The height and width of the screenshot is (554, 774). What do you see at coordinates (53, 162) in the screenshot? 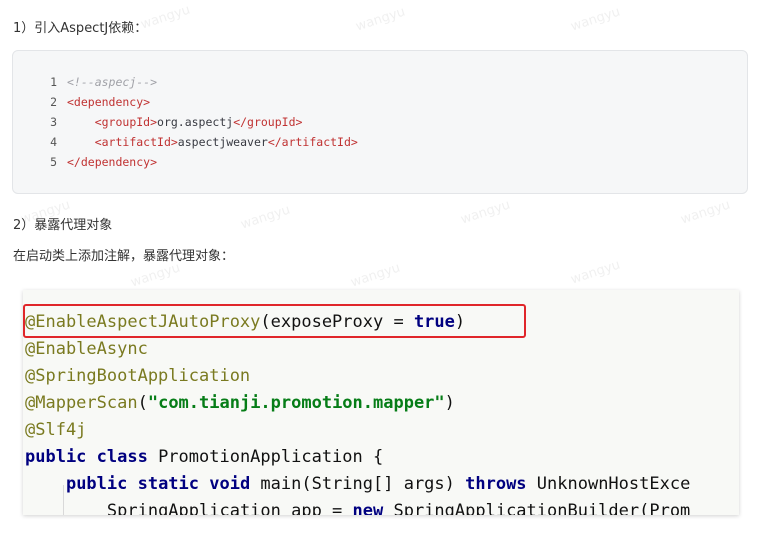
I see `line-number: 5` at bounding box center [53, 162].